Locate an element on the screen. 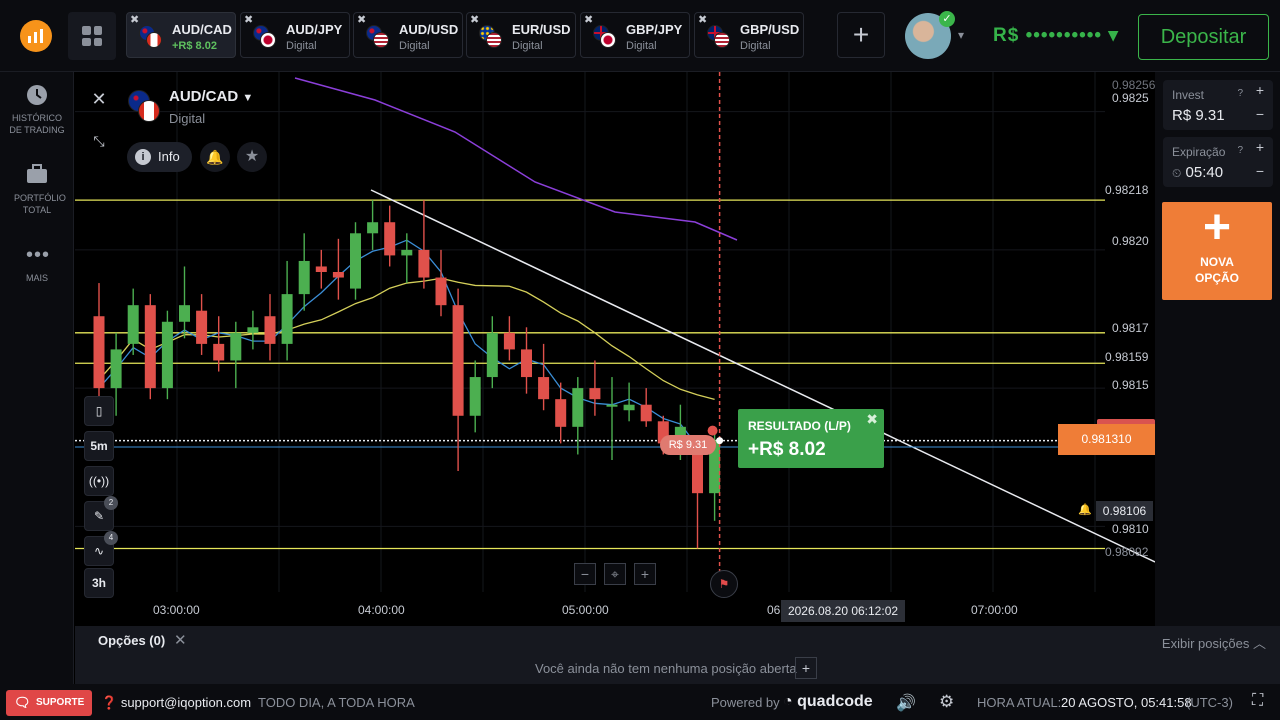 This screenshot has width=1280, height=720. fullscreen-icon: ⛶ is located at coordinates (1257, 701).